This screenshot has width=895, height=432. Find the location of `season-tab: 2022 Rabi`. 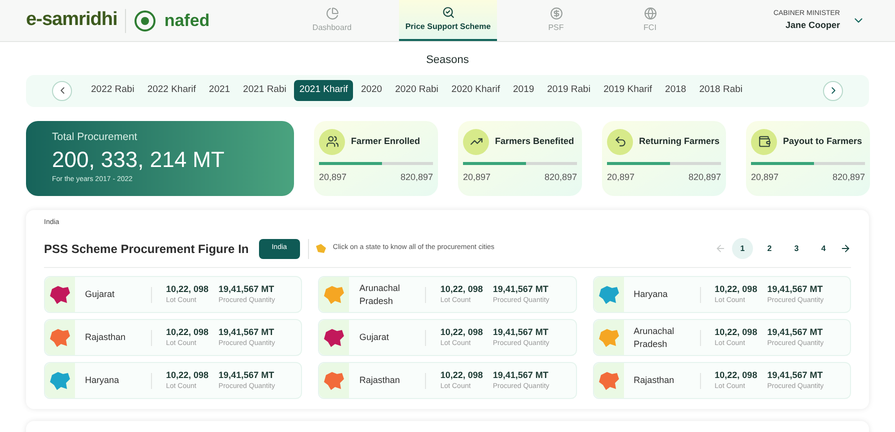

season-tab: 2022 Rabi is located at coordinates (113, 90).